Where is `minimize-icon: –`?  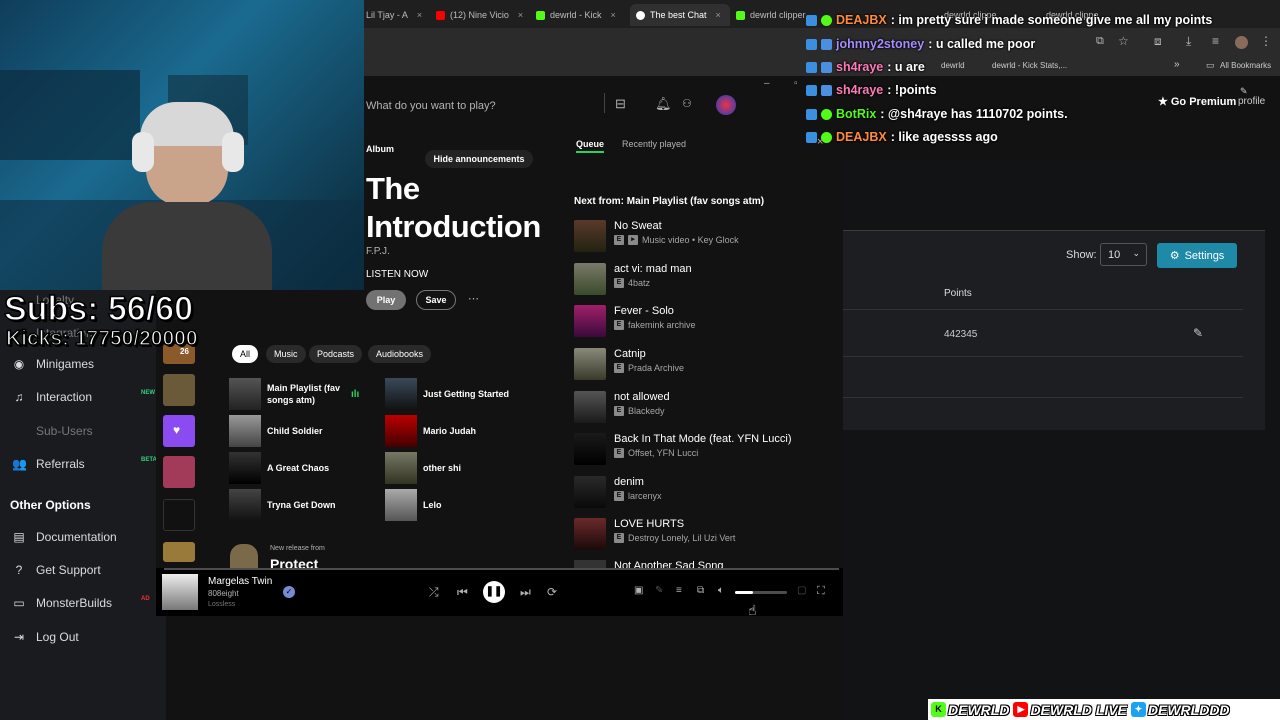
minimize-icon: – is located at coordinates (767, 83).